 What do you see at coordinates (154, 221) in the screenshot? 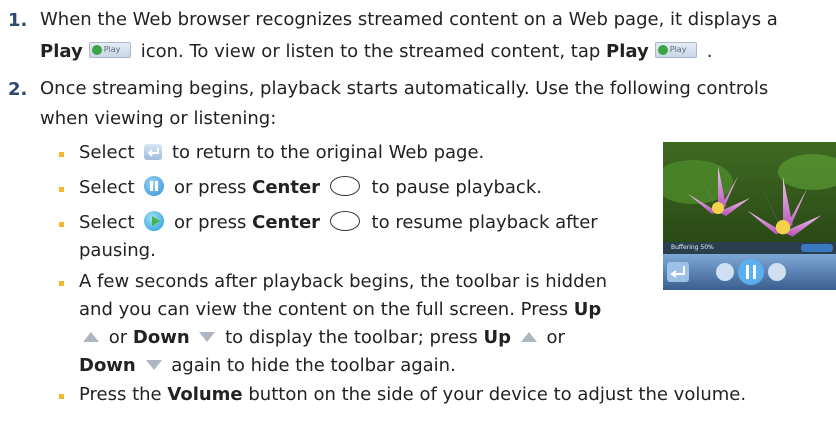
I see `play-round-icon` at bounding box center [154, 221].